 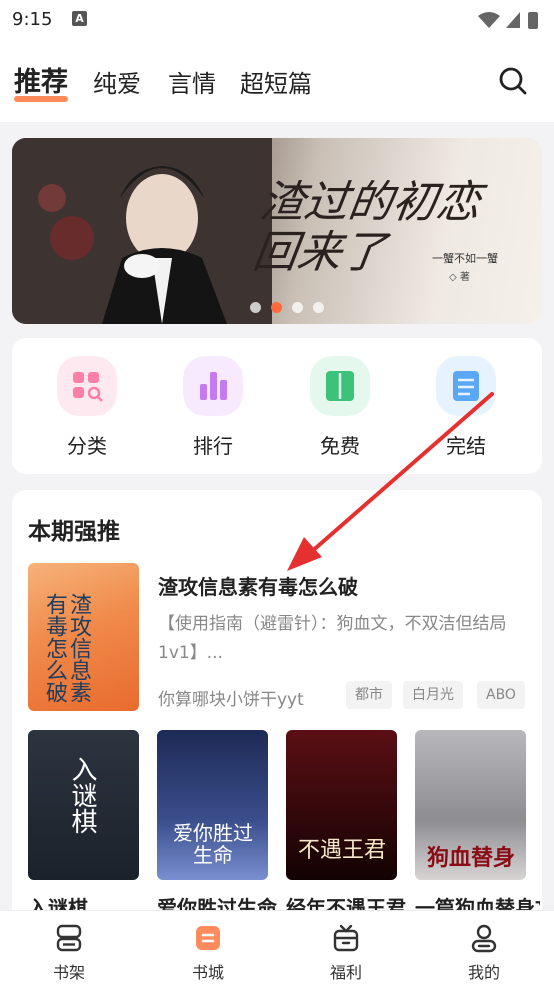 What do you see at coordinates (212, 805) in the screenshot?
I see `book-cover: 爱你胜过生命` at bounding box center [212, 805].